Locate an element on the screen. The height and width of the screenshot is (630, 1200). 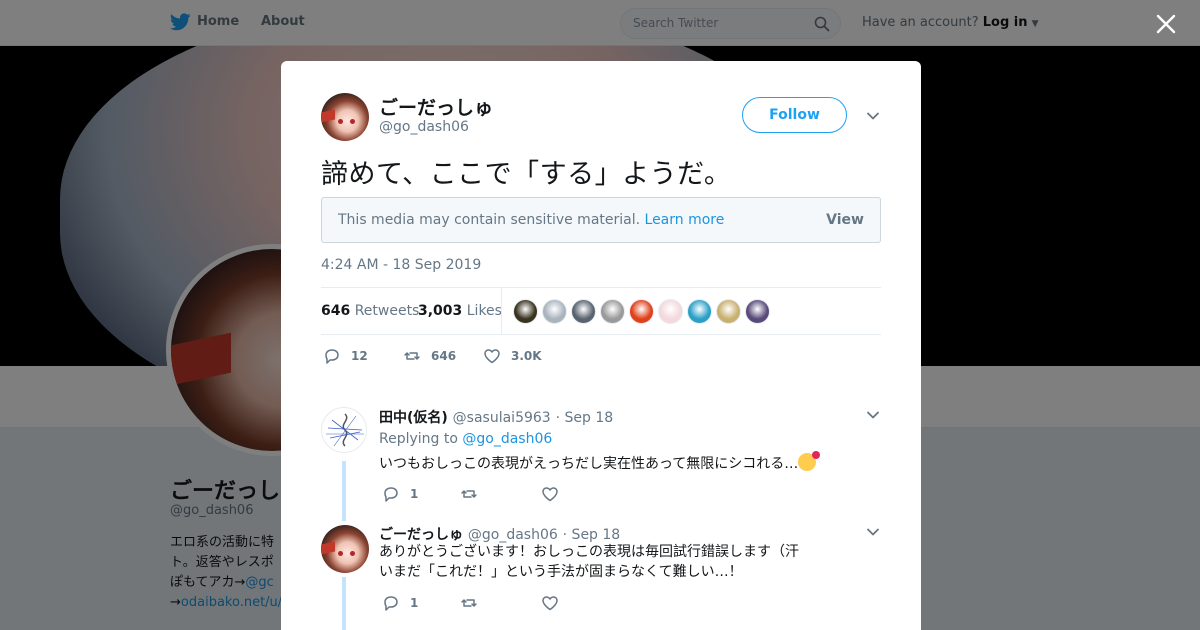
retweets-count: 646 is located at coordinates (336, 311).